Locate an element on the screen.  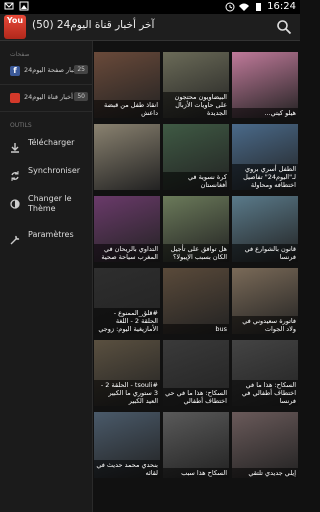
video-caption: بنحدي محمد حديث في لقائه is located at coordinates (127, 469).